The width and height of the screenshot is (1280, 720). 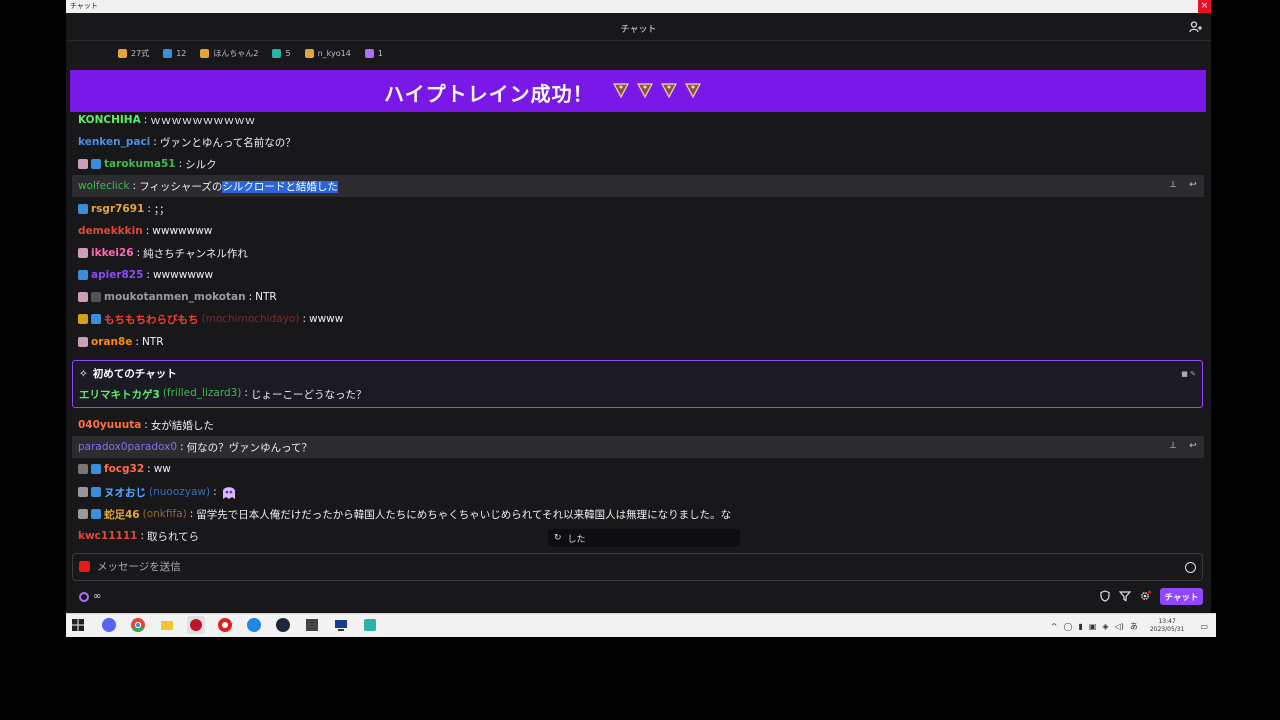 What do you see at coordinates (109, 120) in the screenshot?
I see `message-username: KONCHIHA` at bounding box center [109, 120].